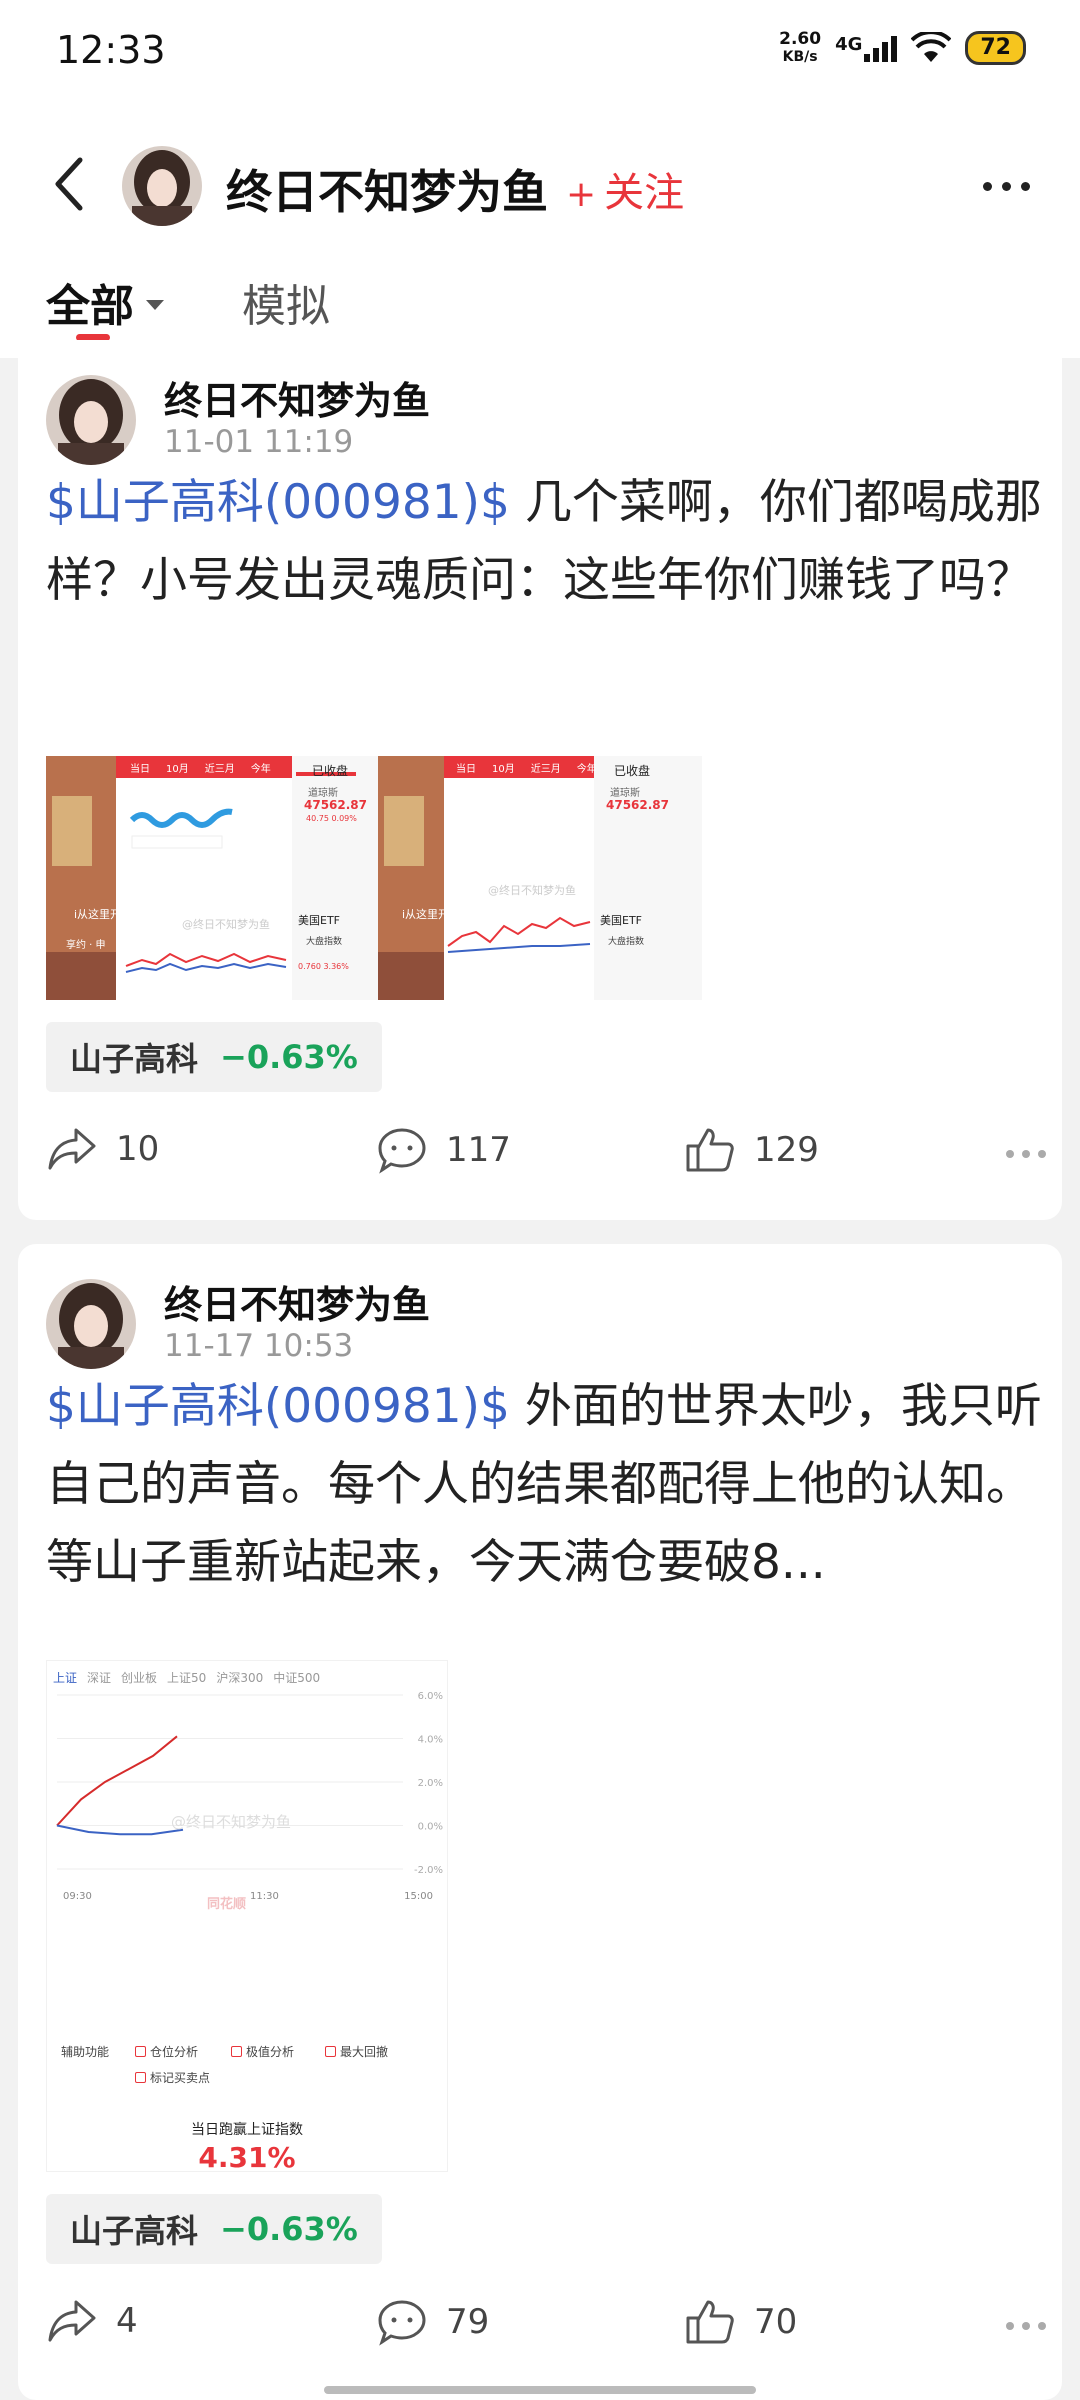 The width and height of the screenshot is (1080, 2400). I want to click on like-count: 70, so click(776, 2322).